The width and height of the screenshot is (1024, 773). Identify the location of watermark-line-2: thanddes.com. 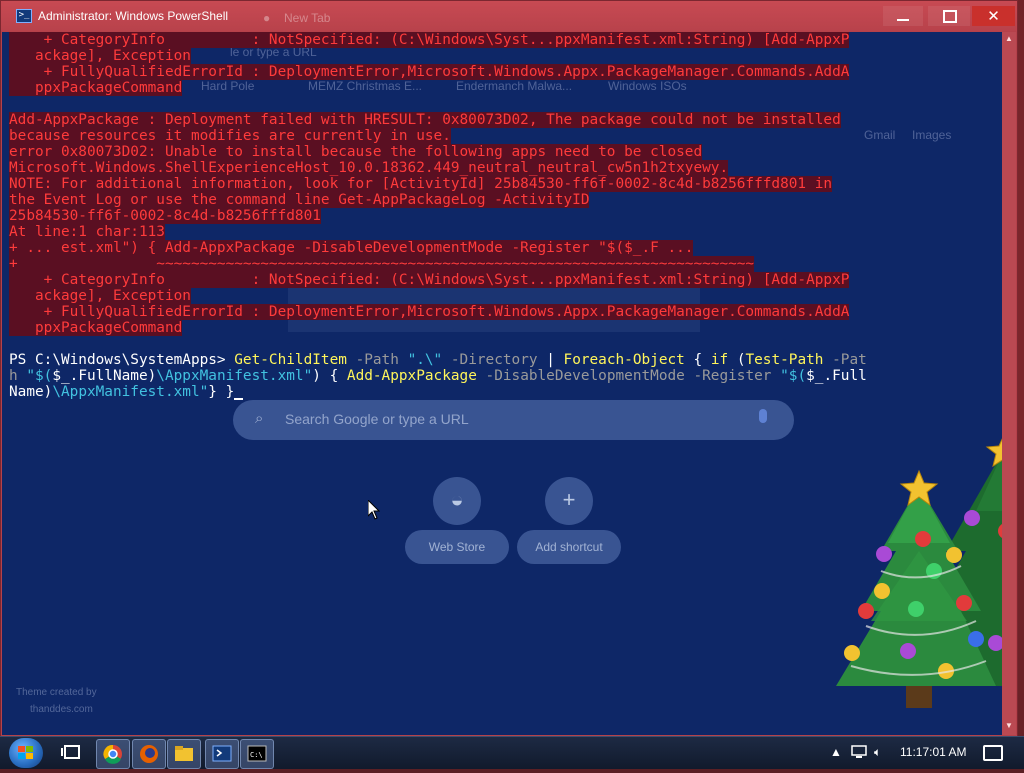
(61, 709).